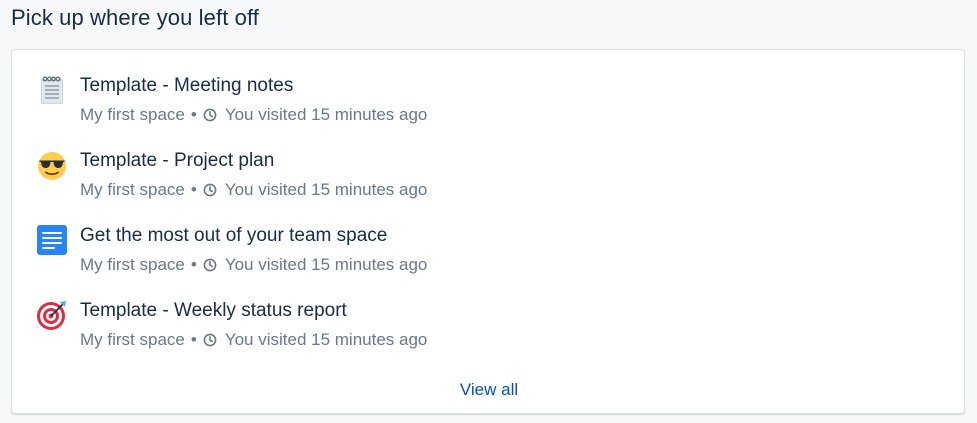  I want to click on page-title: Template - Meeting notes, so click(186, 86).